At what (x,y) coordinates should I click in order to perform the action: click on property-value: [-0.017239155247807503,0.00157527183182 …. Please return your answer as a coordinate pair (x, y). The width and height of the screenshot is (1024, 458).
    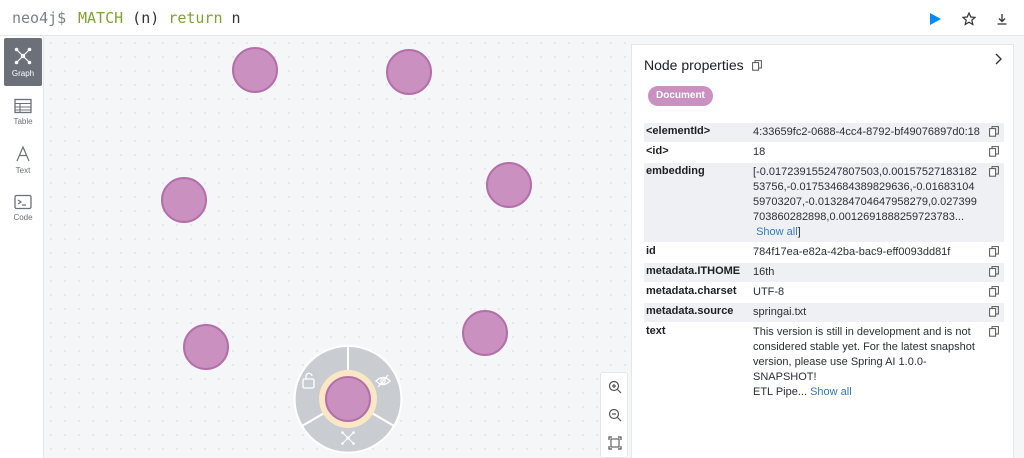
    Looking at the image, I should click on (868, 202).